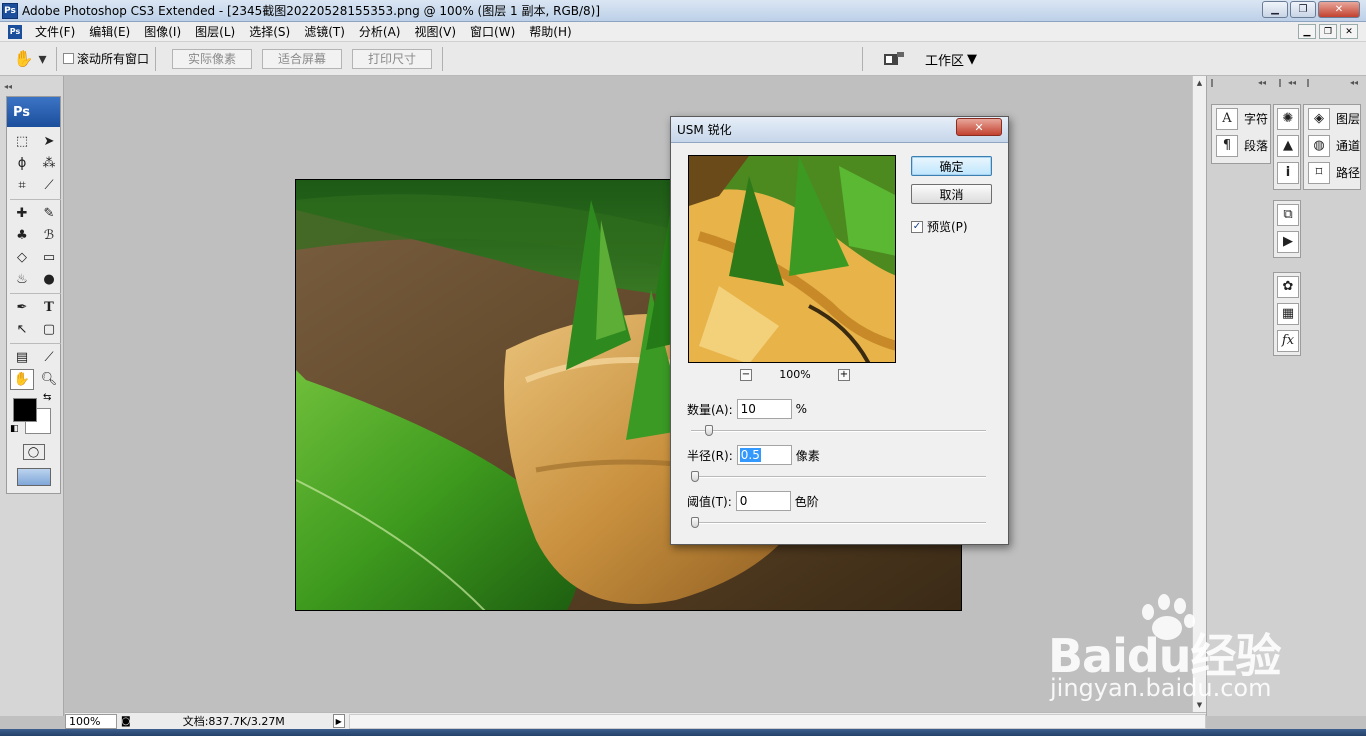  Describe the element at coordinates (215, 31) in the screenshot. I see `menu-layer: 图层(L)` at that location.